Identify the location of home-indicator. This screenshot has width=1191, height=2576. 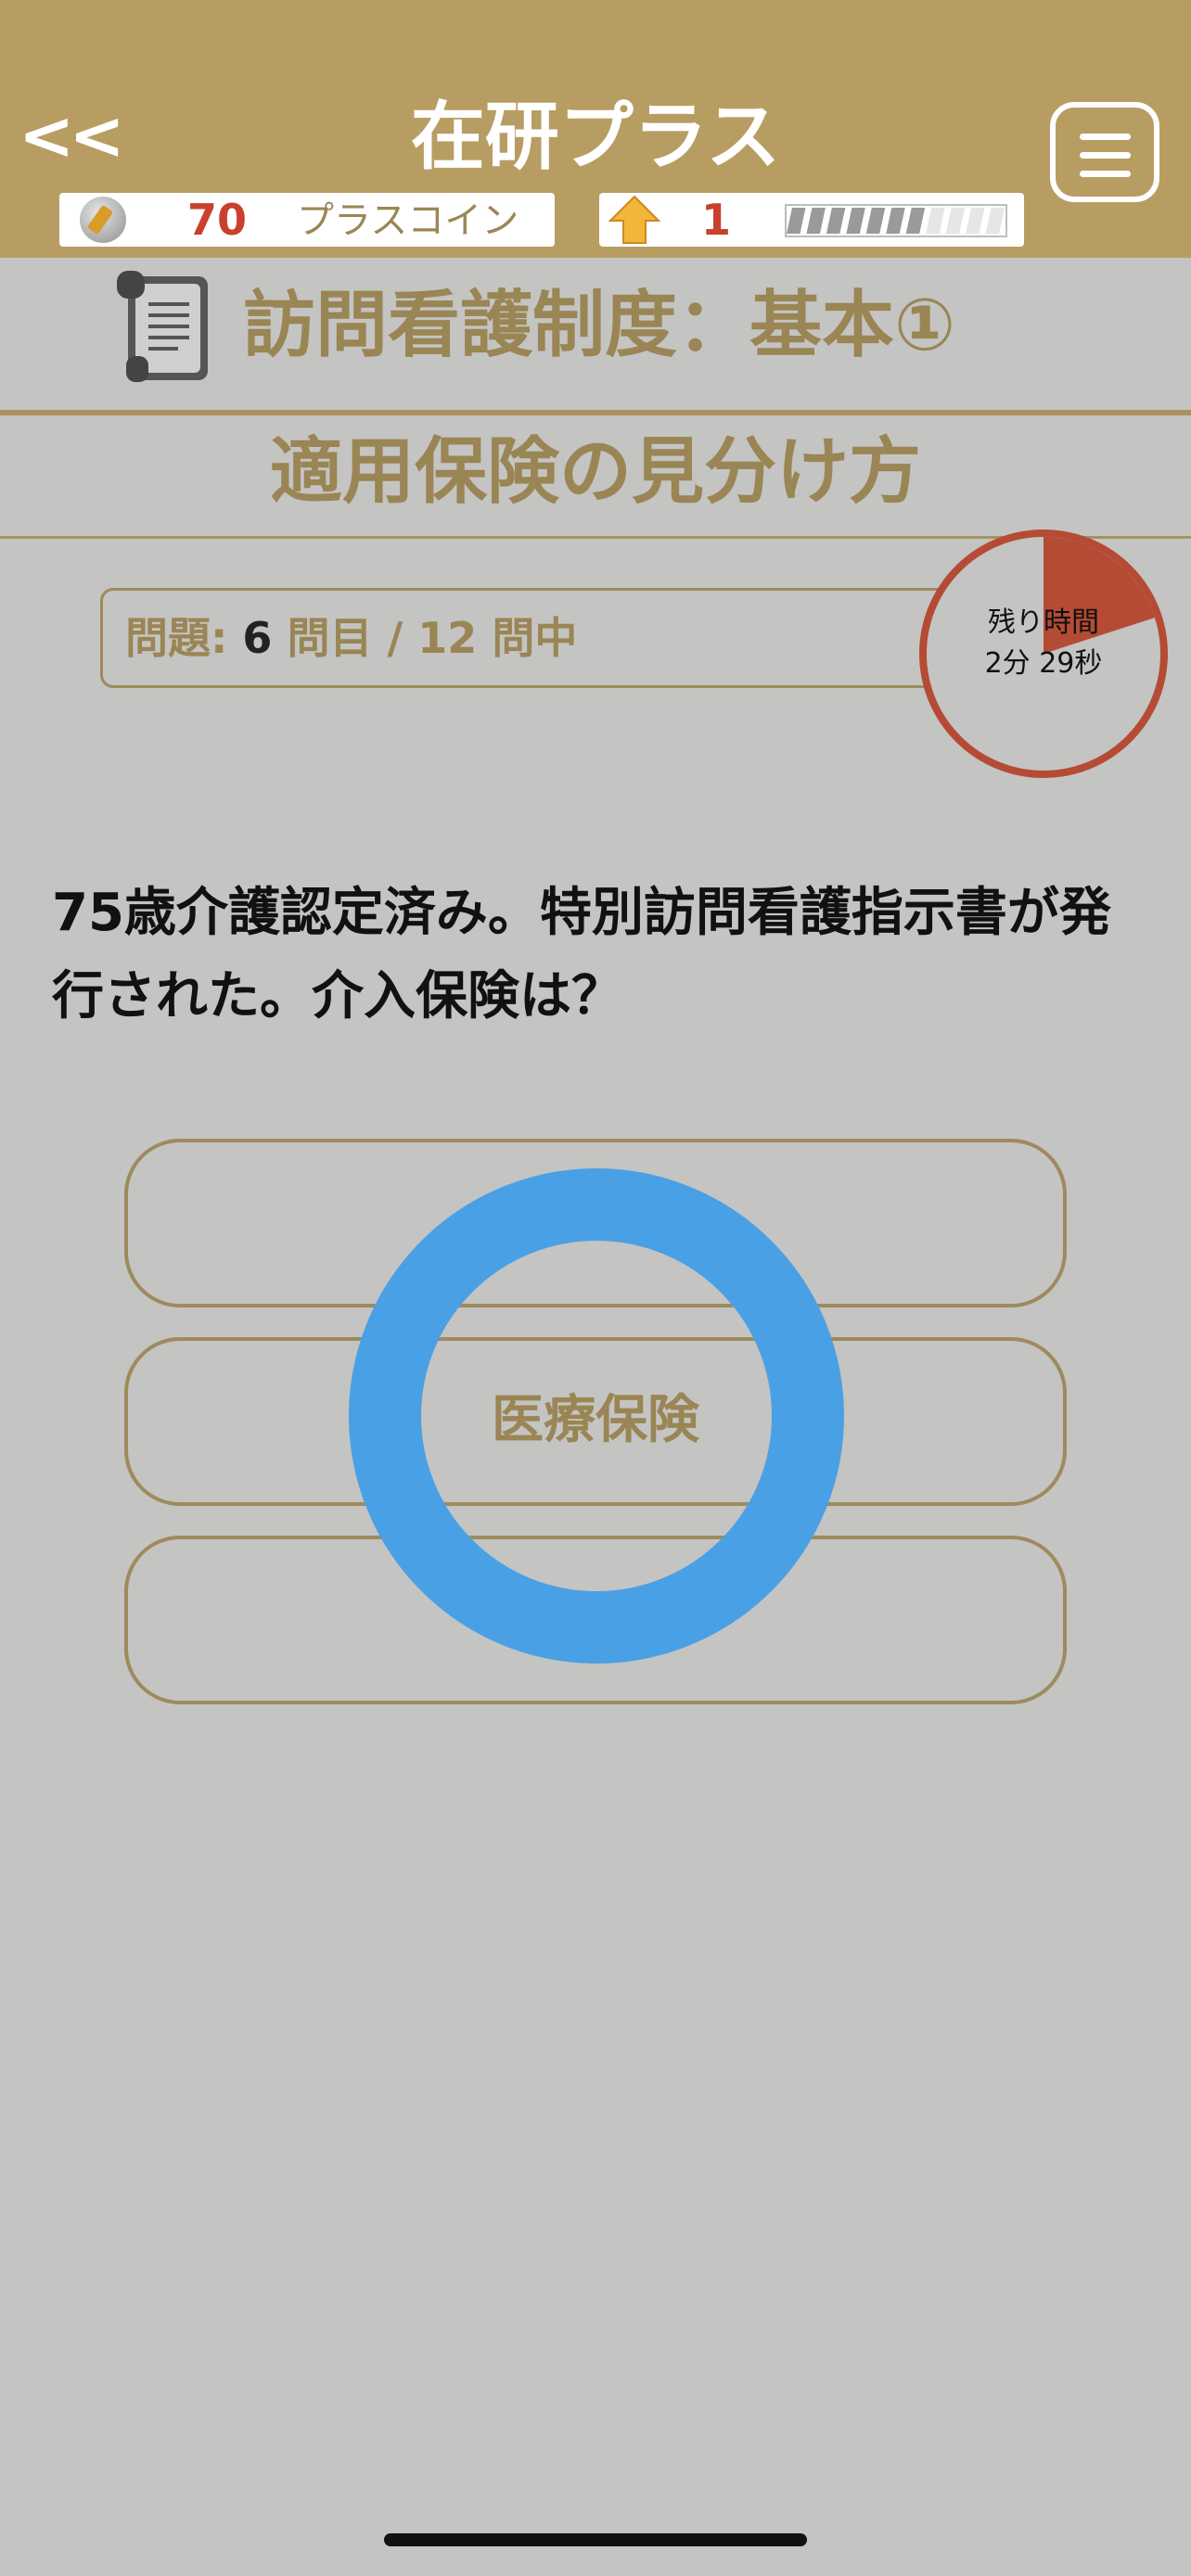
(595, 2540).